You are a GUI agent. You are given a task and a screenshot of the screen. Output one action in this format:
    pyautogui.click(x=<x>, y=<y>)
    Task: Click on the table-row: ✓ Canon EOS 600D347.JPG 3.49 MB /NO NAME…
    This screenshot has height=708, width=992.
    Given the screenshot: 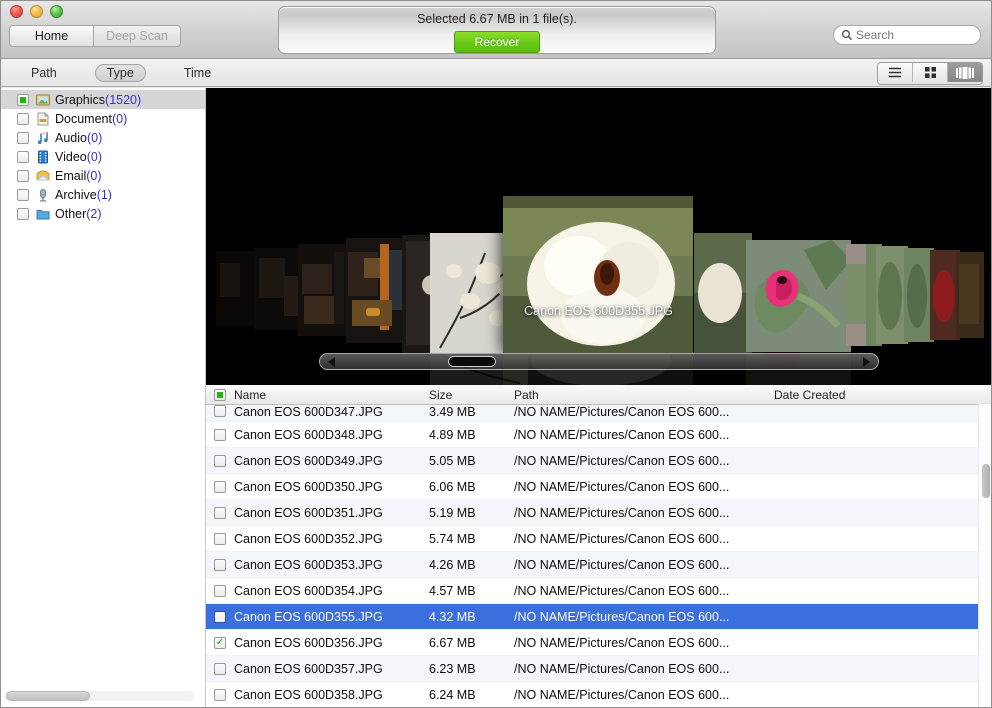 What is the action you would take?
    pyautogui.click(x=598, y=413)
    